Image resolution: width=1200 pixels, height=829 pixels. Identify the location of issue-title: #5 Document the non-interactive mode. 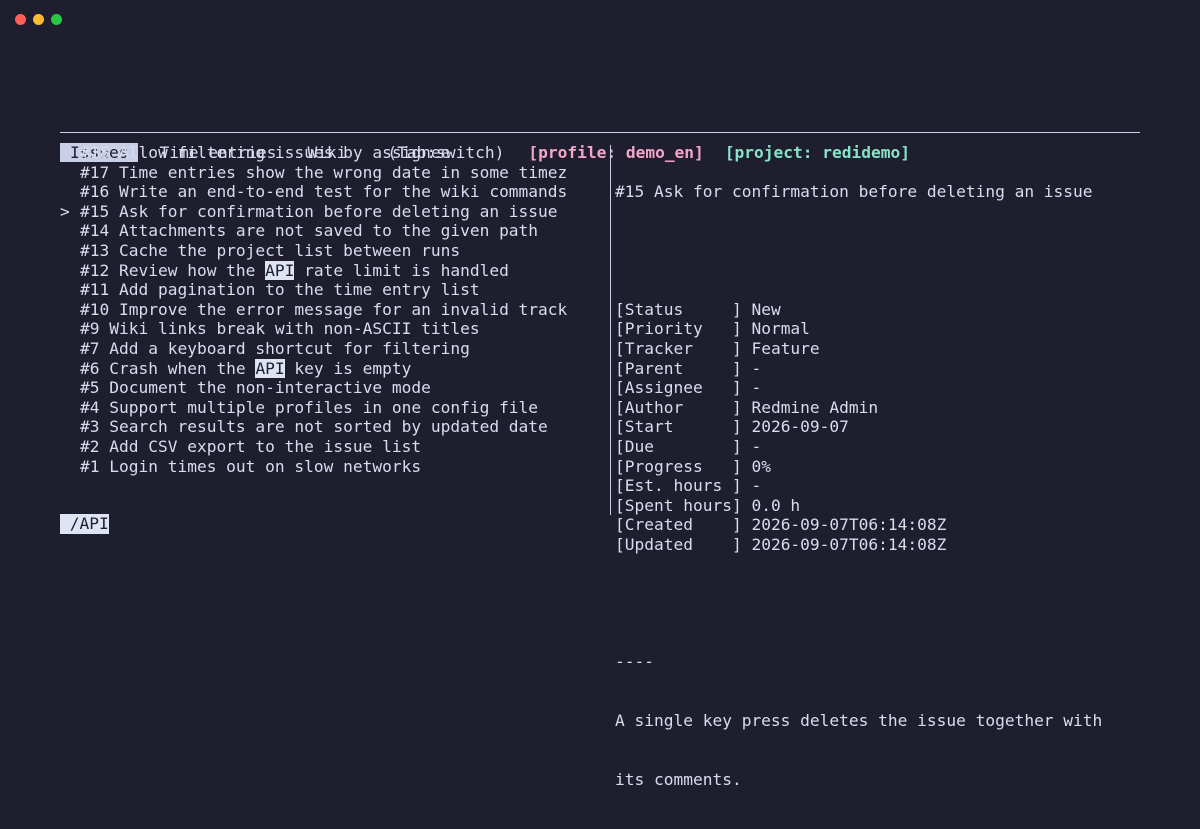
(255, 388).